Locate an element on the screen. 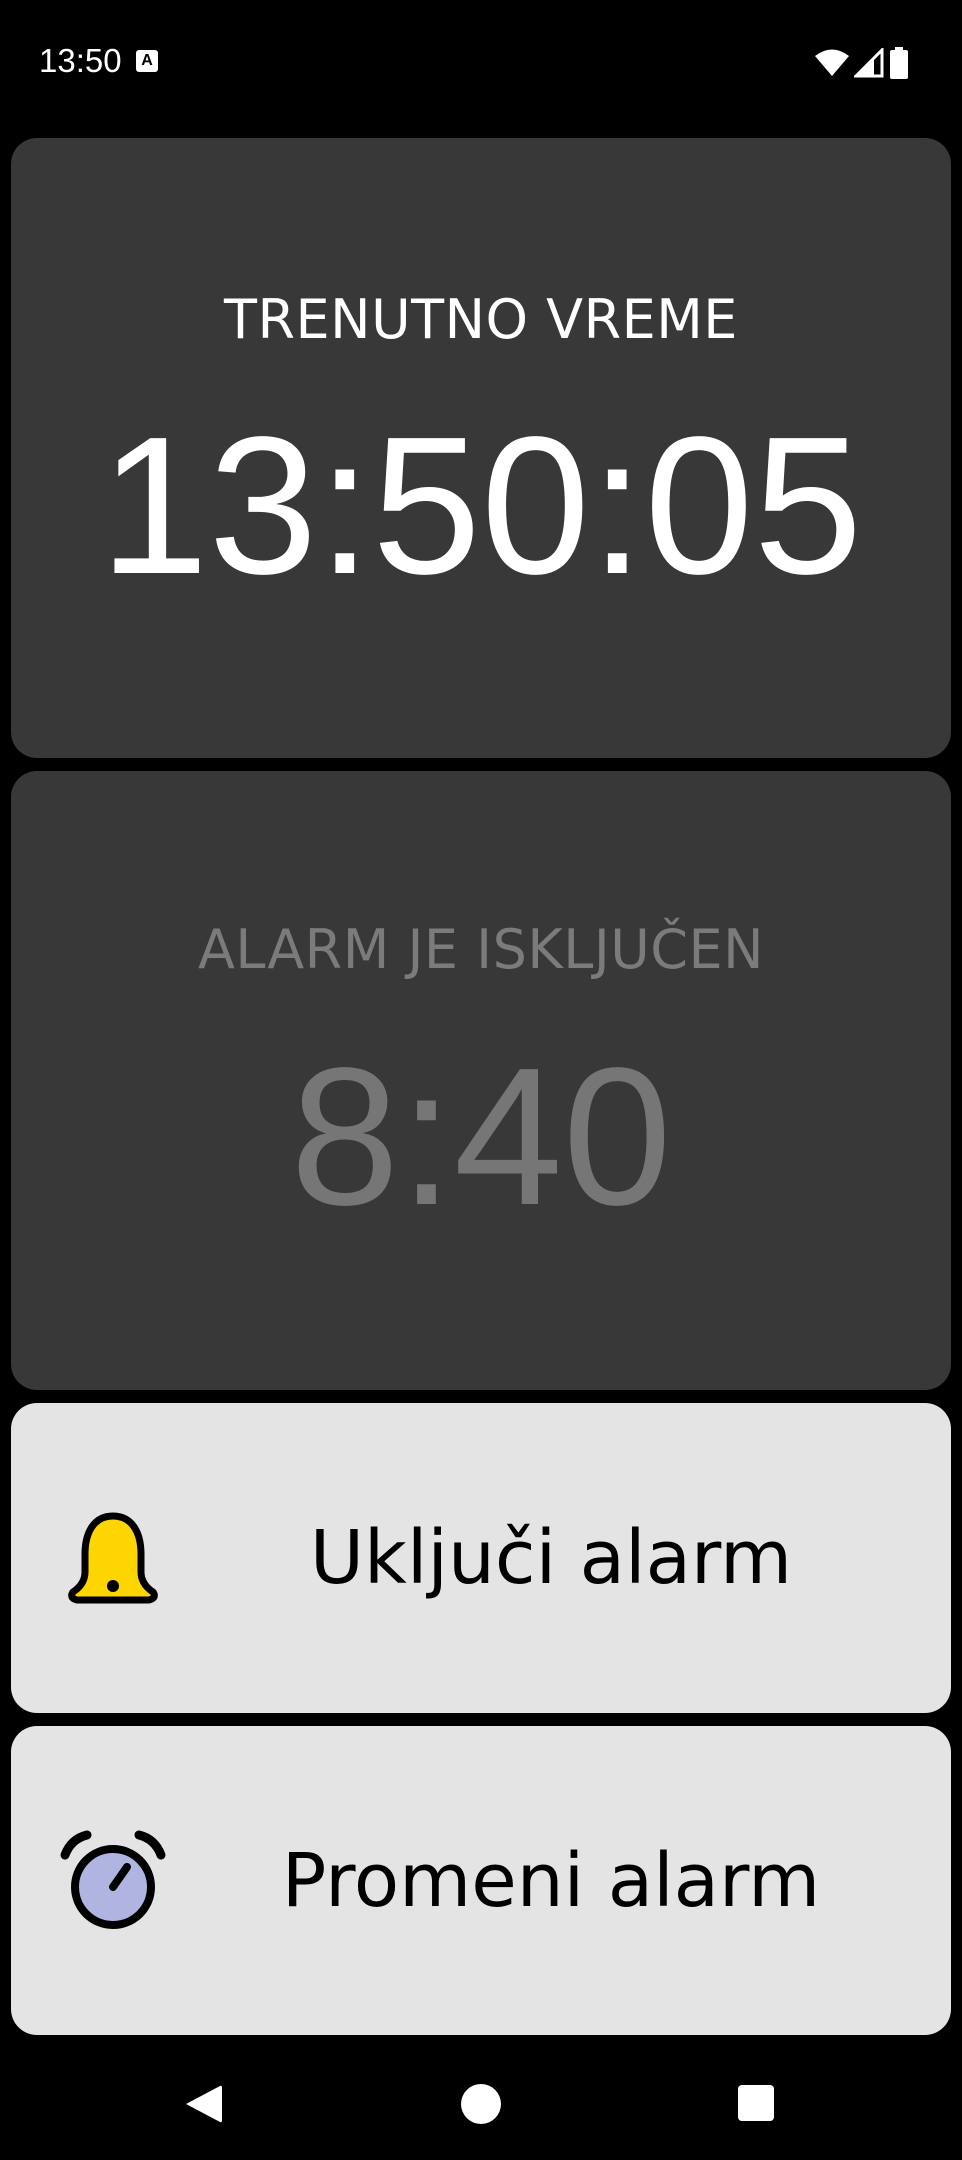 The image size is (962, 2160). change-alarm-label: Promeni alarm is located at coordinates (551, 1880).